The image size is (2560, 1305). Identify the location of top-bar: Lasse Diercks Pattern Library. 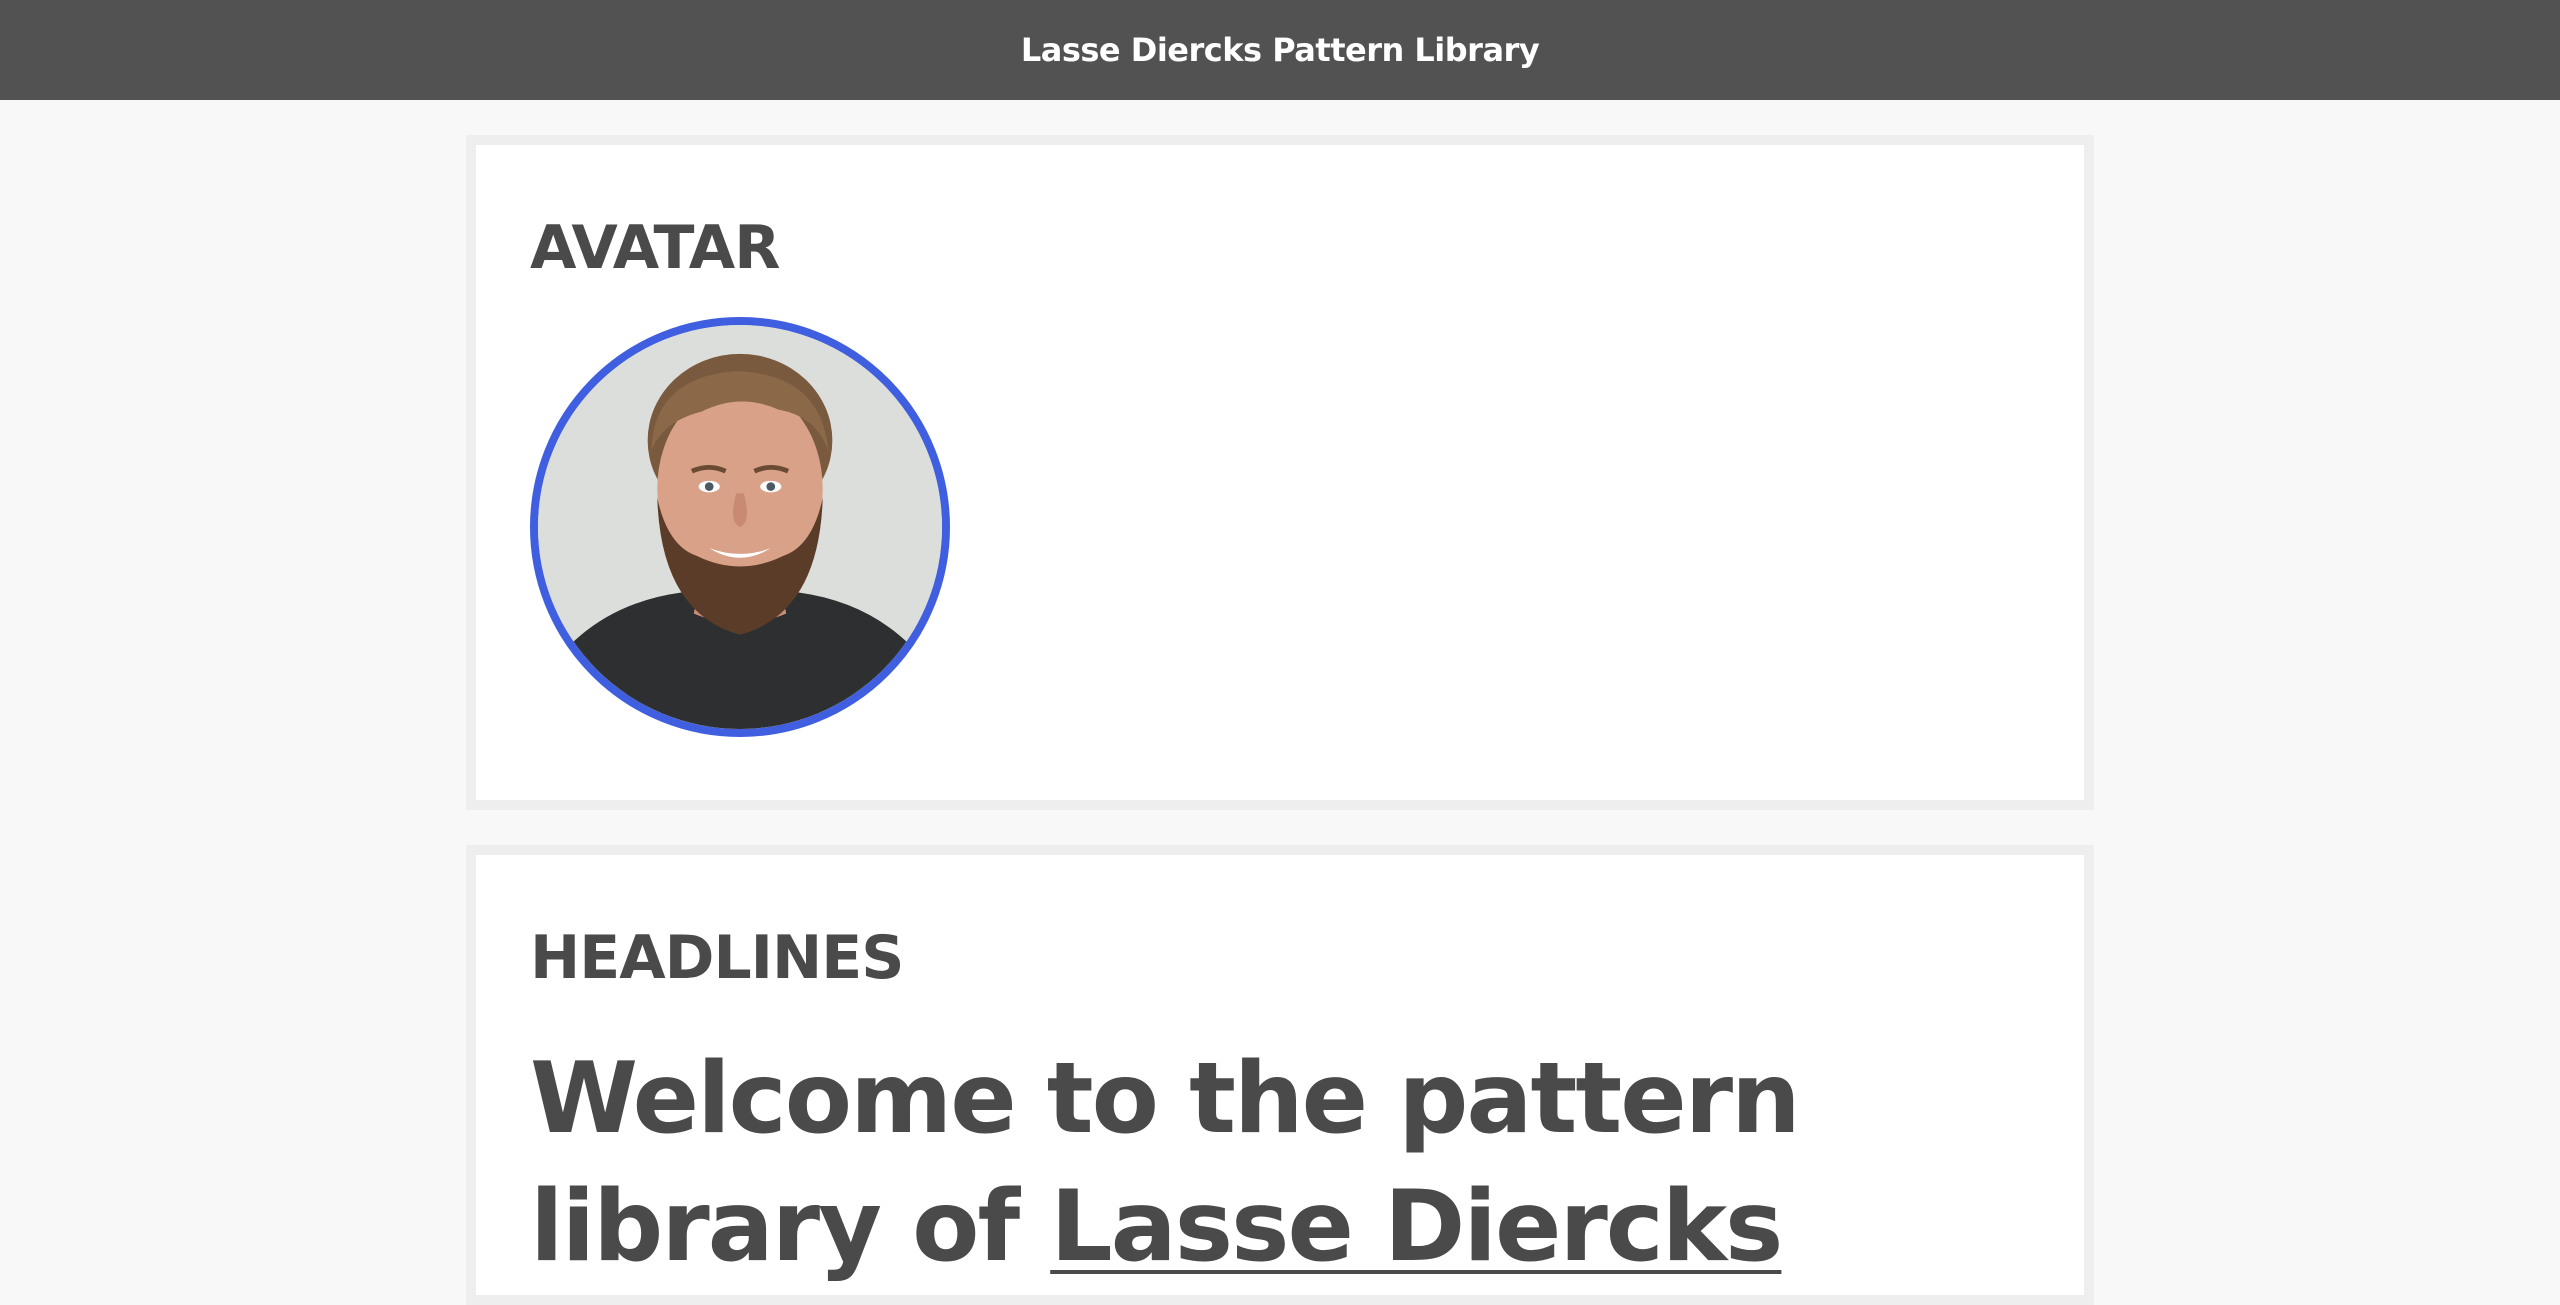
(1280, 50).